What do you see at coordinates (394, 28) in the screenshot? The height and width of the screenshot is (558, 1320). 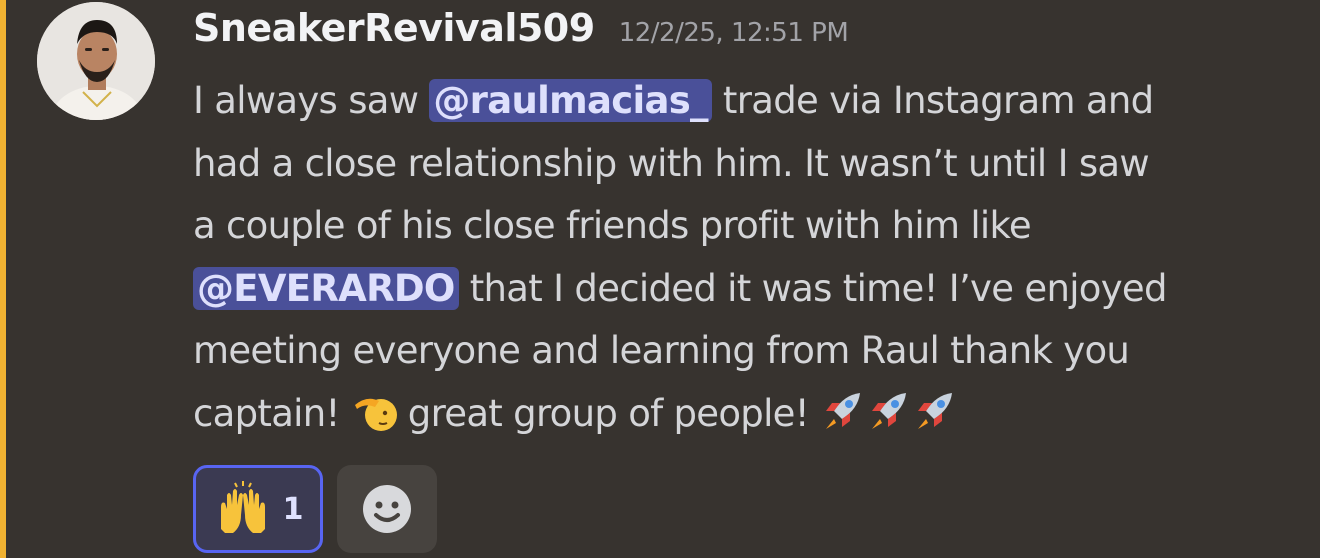 I see `username: SneakerRevival509` at bounding box center [394, 28].